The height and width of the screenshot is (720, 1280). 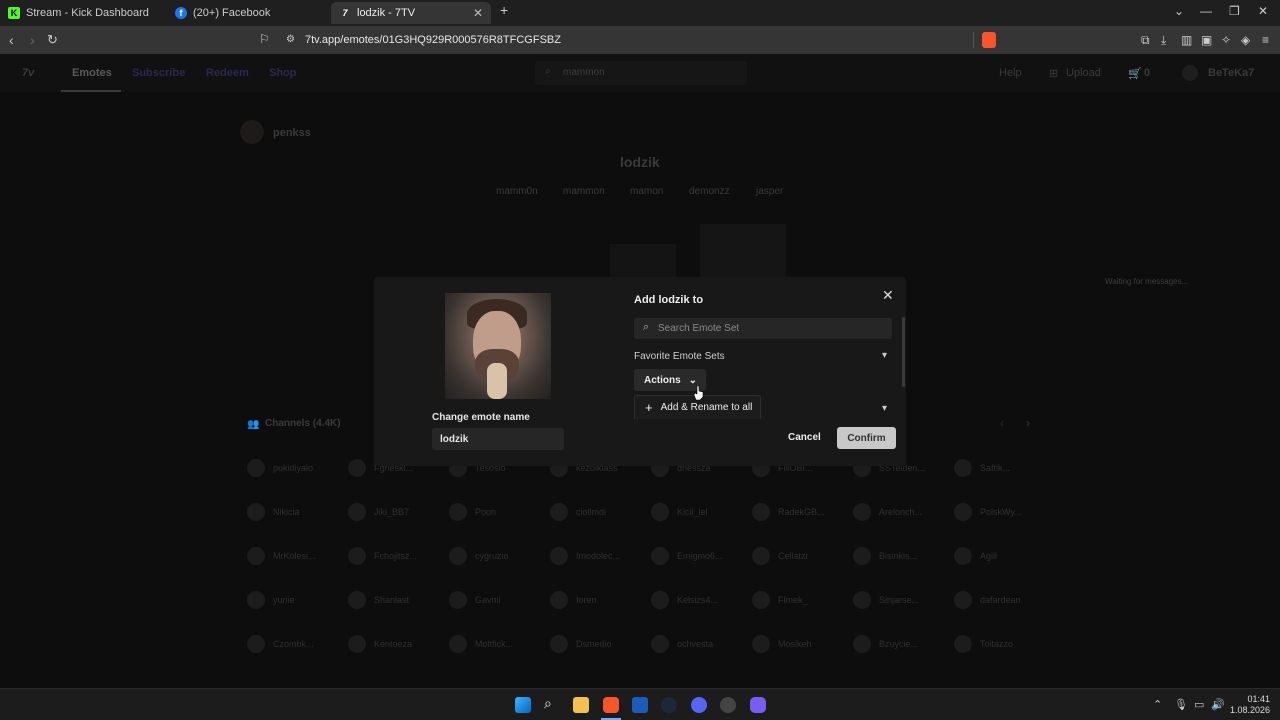 What do you see at coordinates (1002, 423) in the screenshot?
I see `prev-page-icon: ‹` at bounding box center [1002, 423].